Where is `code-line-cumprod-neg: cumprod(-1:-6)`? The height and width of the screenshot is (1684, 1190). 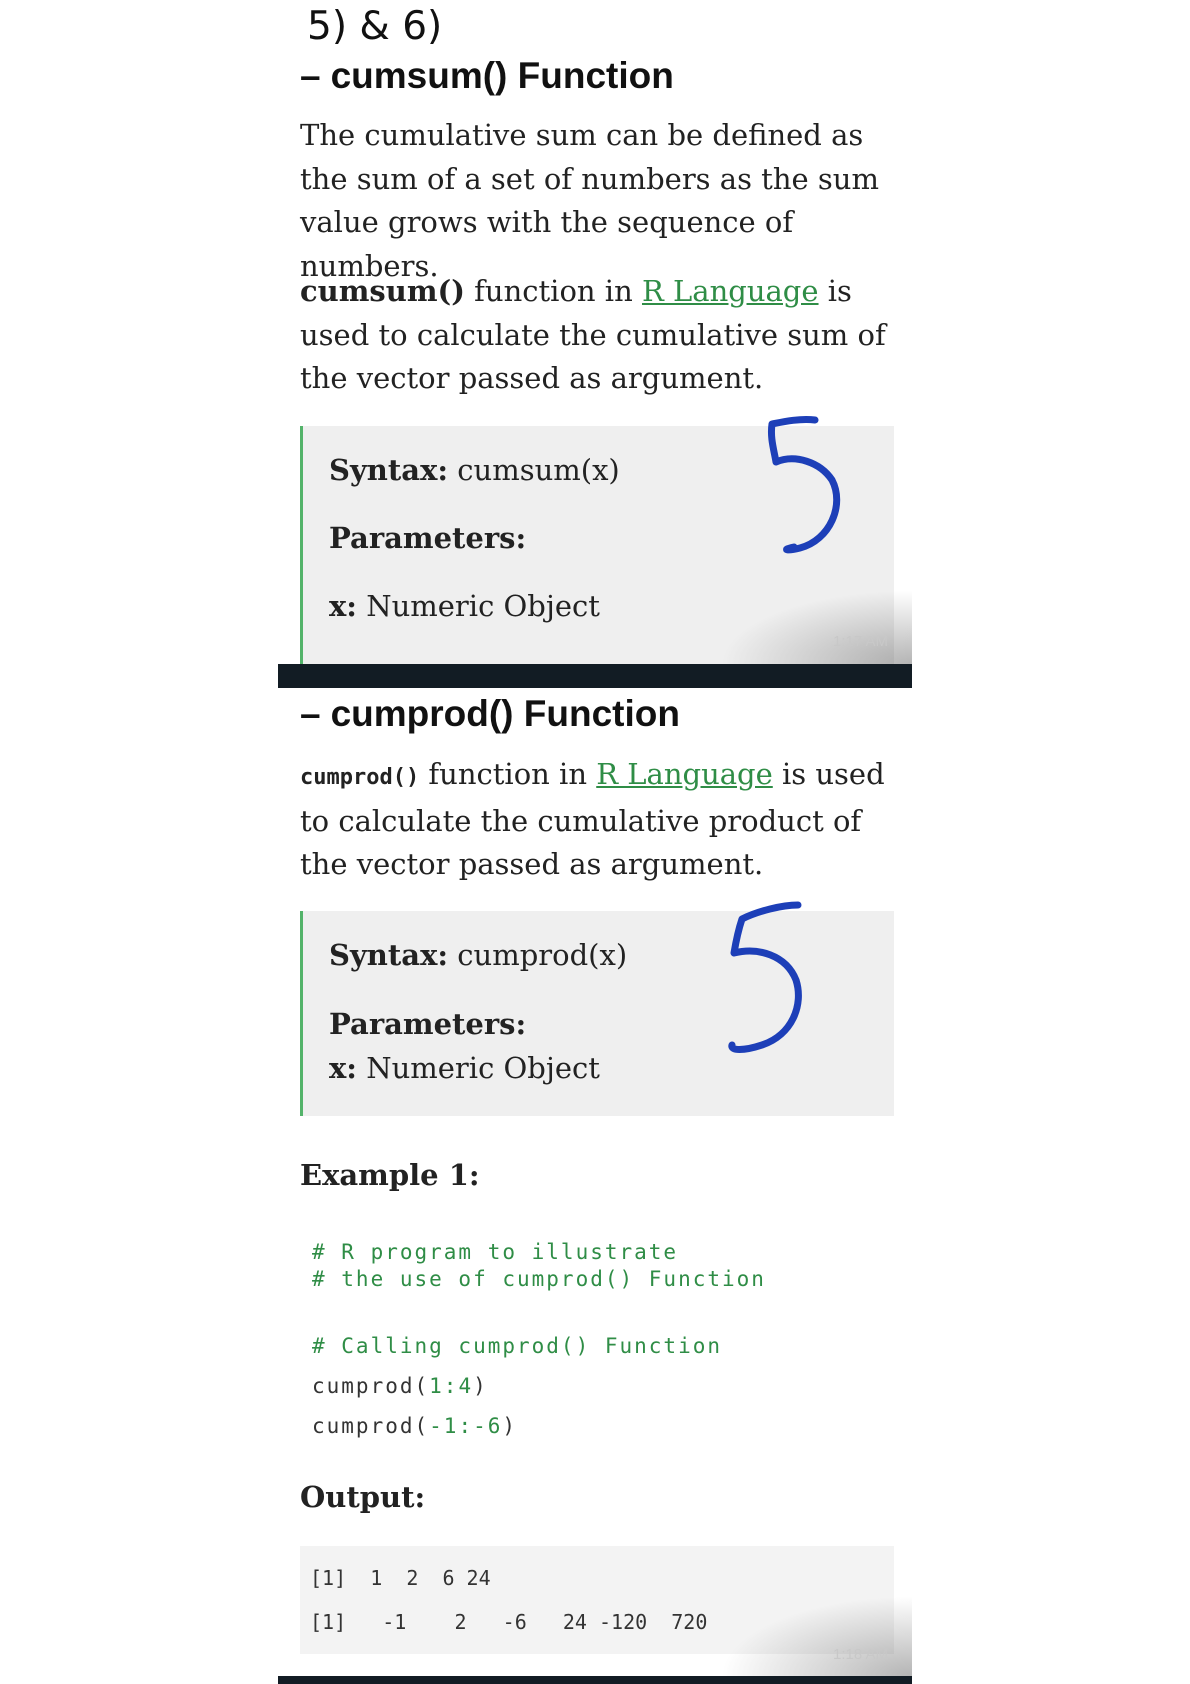 code-line-cumprod-neg: cumprod(-1:-6) is located at coordinates (414, 1426).